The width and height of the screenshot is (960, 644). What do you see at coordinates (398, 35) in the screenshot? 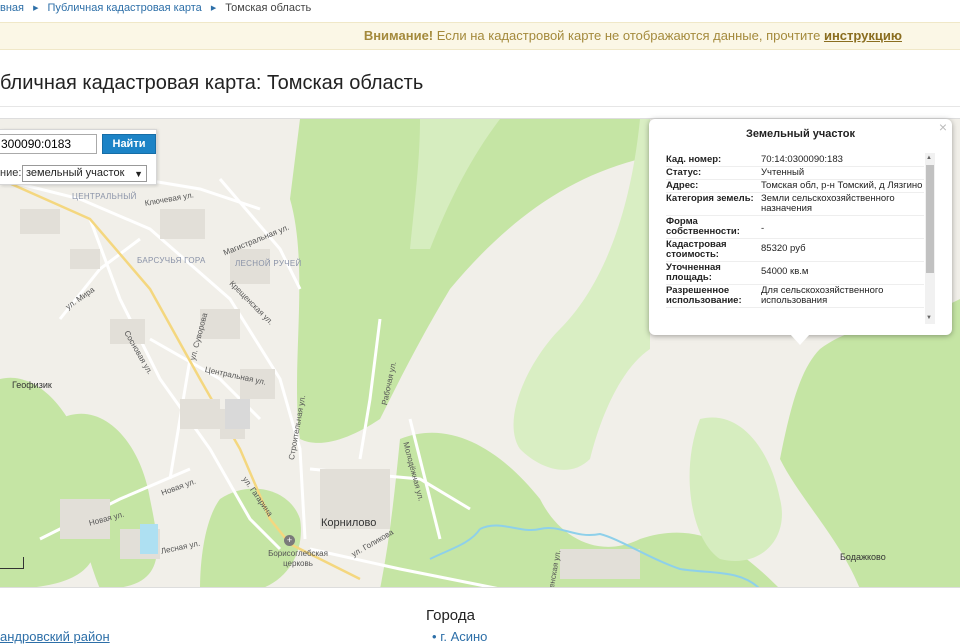
I see `warning-strong: Внимание!` at bounding box center [398, 35].